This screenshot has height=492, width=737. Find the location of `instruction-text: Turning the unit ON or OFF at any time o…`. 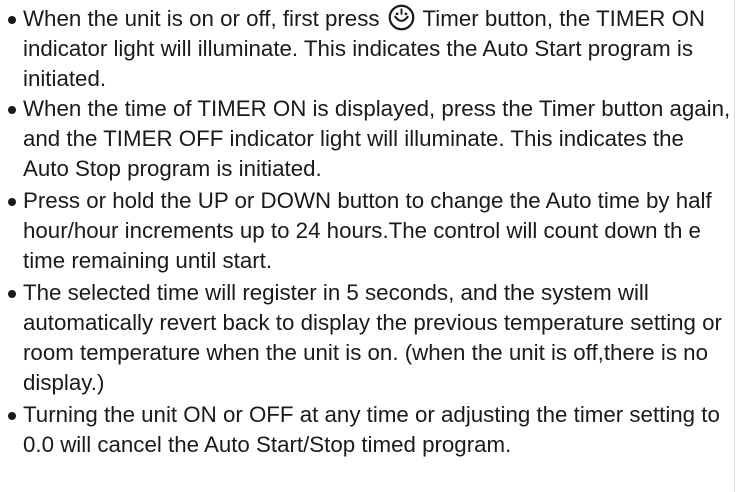

instruction-text: Turning the unit ON or OFF at any time o… is located at coordinates (371, 429).